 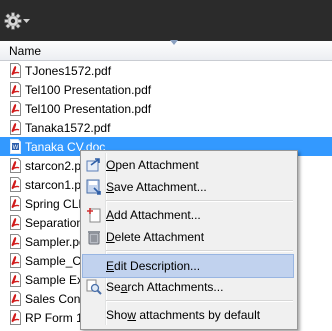 I want to click on file-name: RP Form 1, so click(x=54, y=318).